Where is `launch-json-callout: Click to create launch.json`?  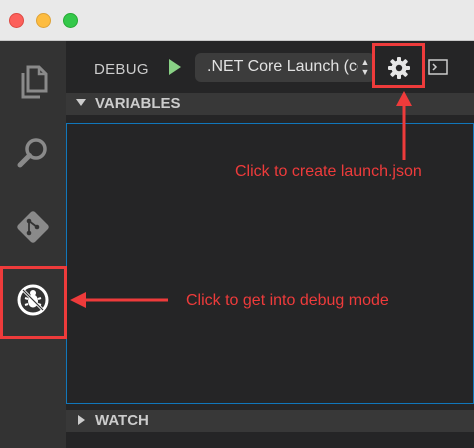 launch-json-callout: Click to create launch.json is located at coordinates (328, 171).